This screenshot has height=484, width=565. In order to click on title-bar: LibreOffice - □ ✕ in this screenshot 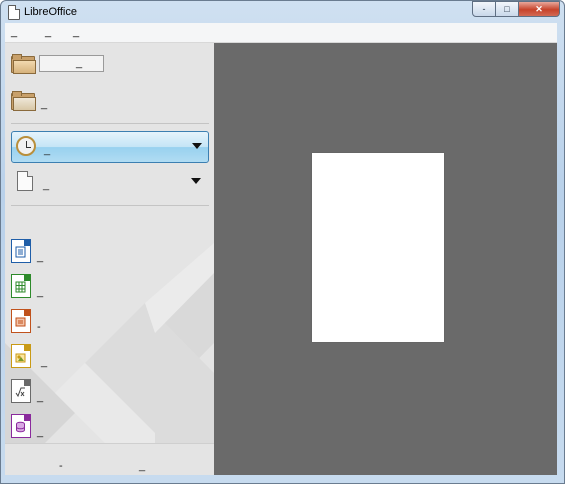, I will do `click(282, 12)`.